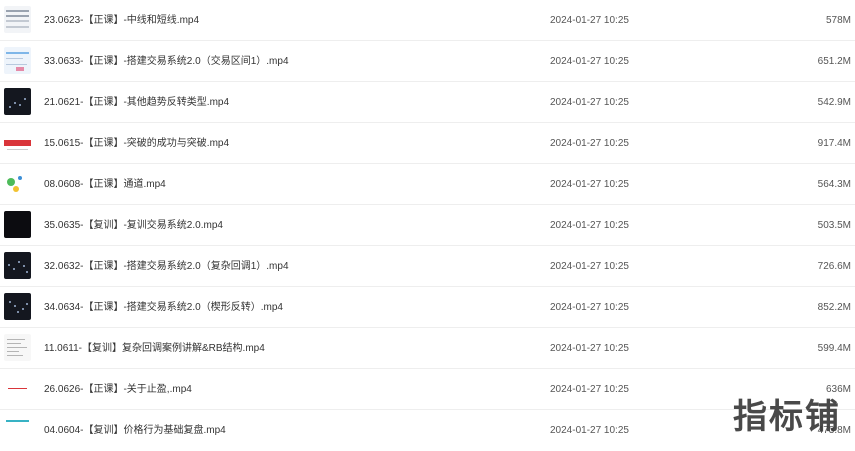  I want to click on file-name: 21.0621-【正课】-其他趋势反转类型.mp4, so click(136, 102).